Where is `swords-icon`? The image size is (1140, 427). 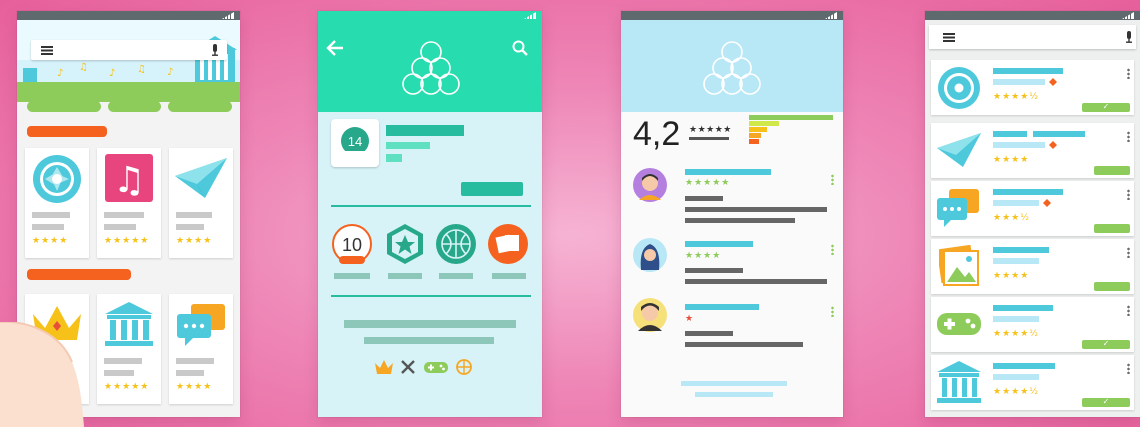 swords-icon is located at coordinates (408, 367).